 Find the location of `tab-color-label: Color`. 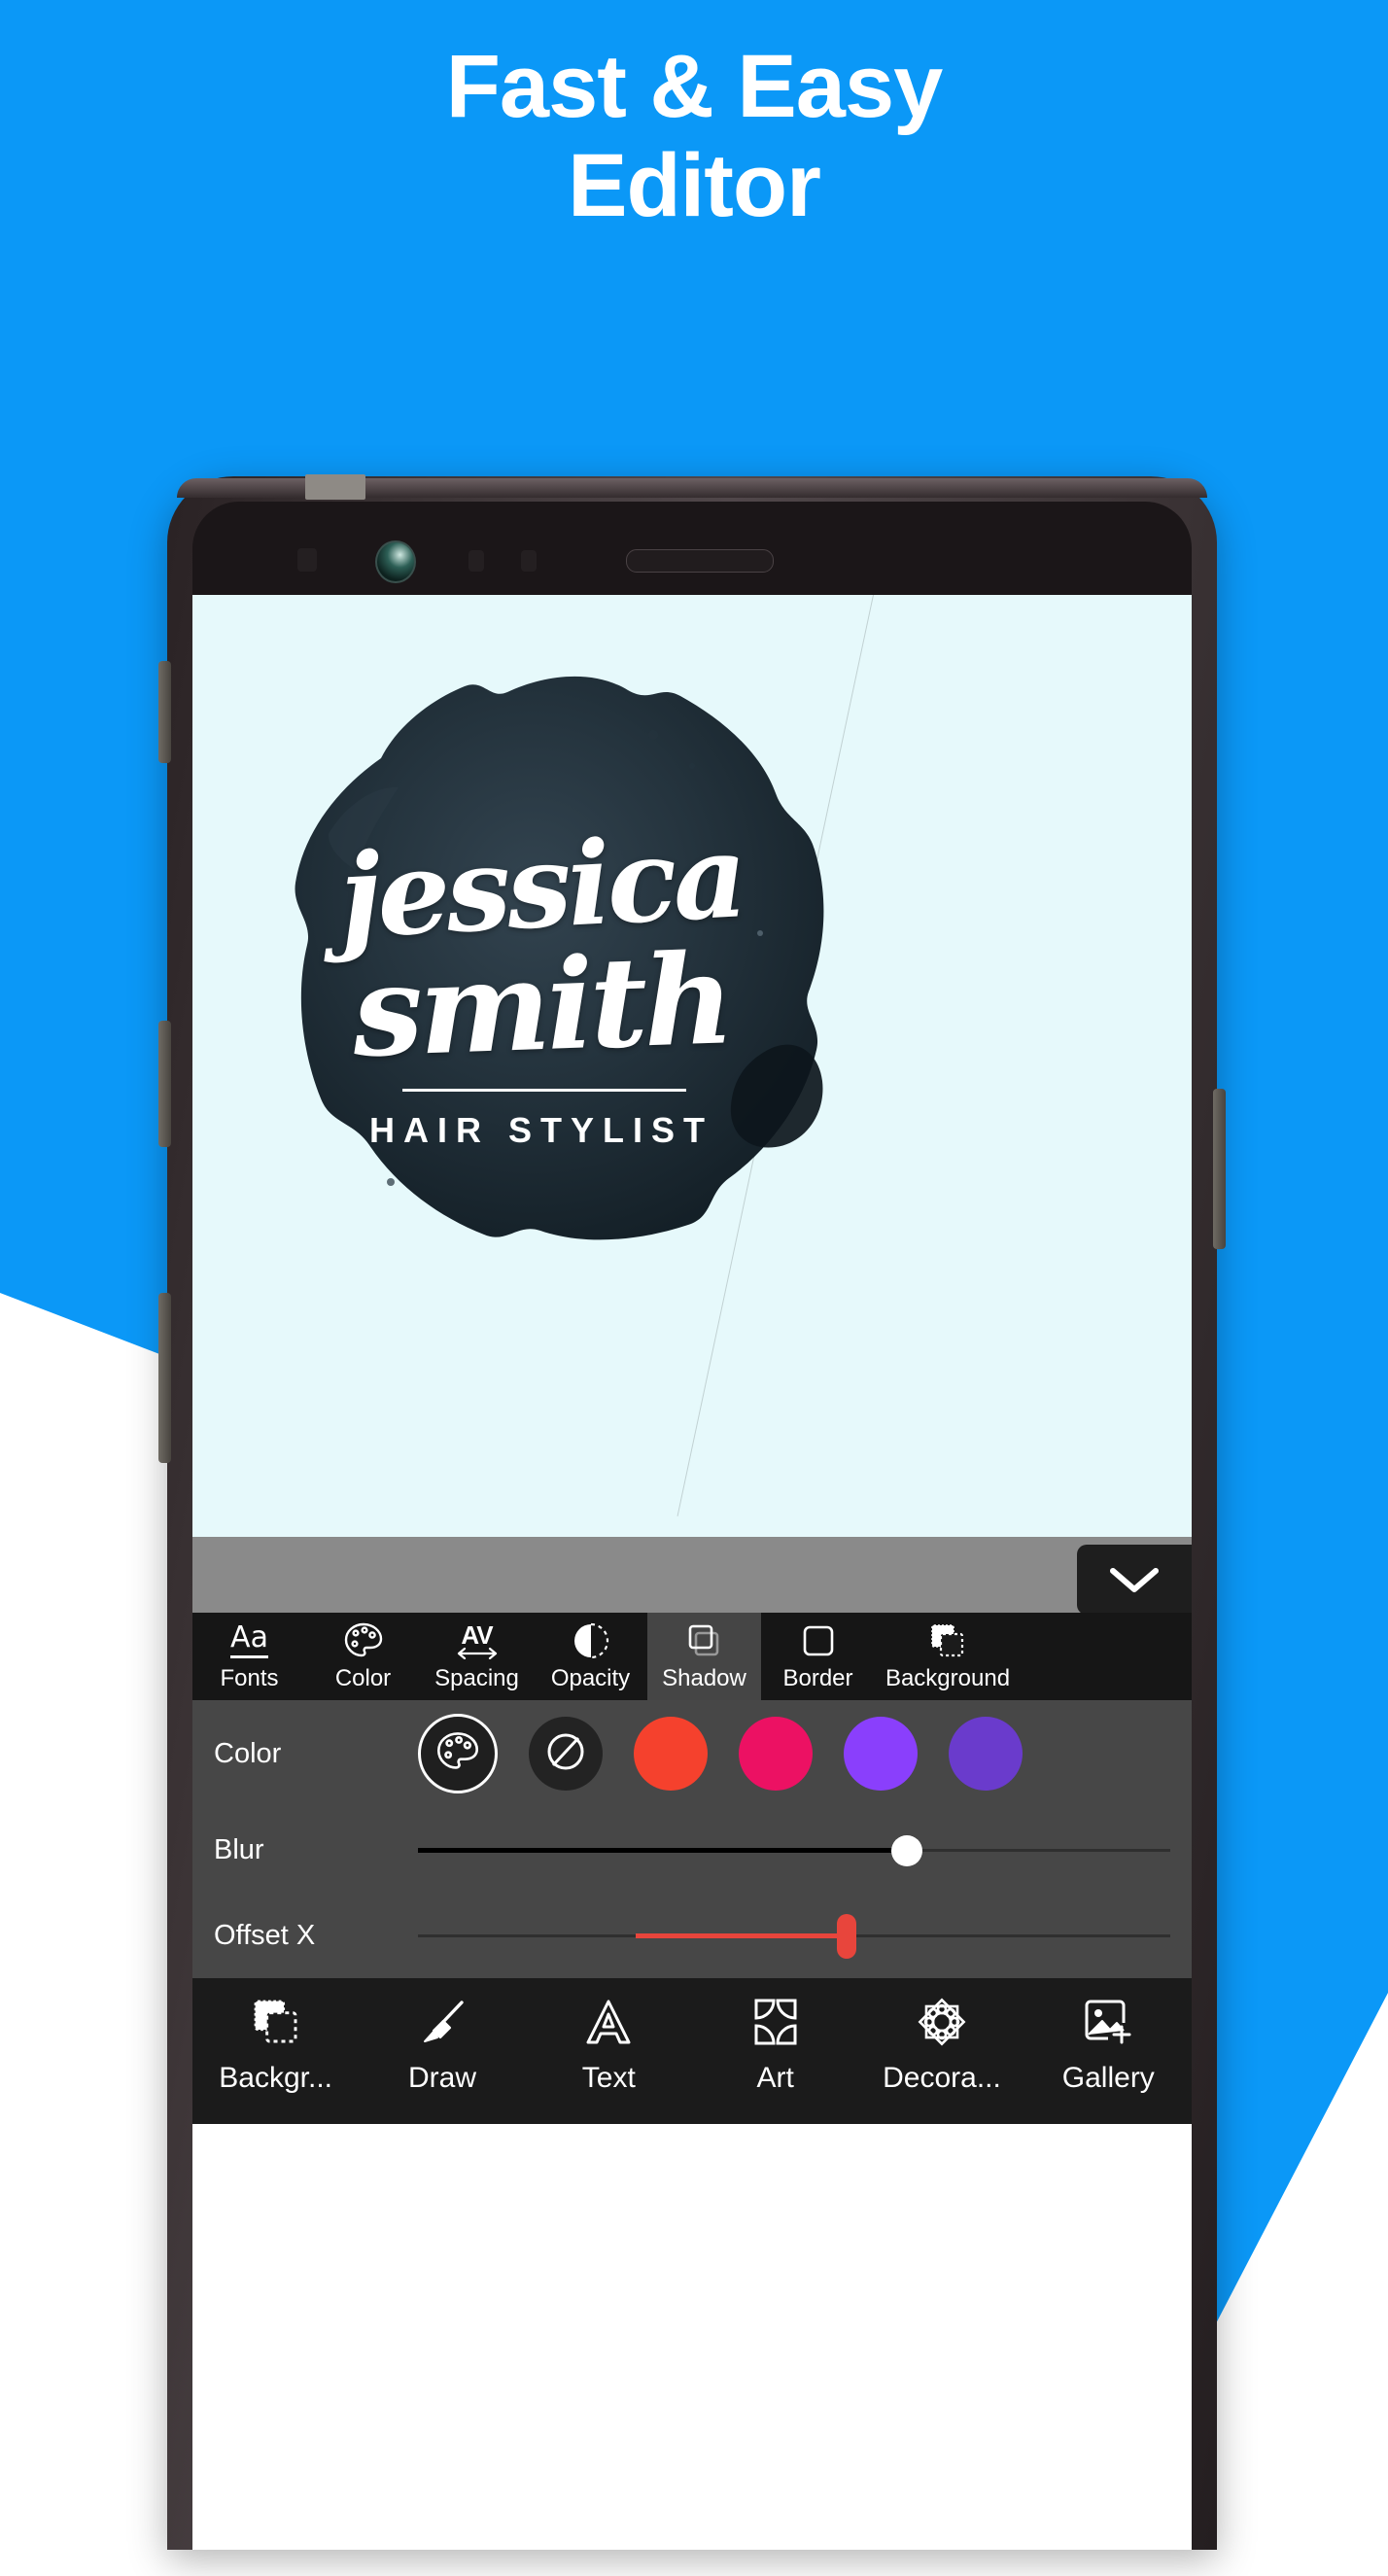

tab-color-label: Color is located at coordinates (363, 1678).